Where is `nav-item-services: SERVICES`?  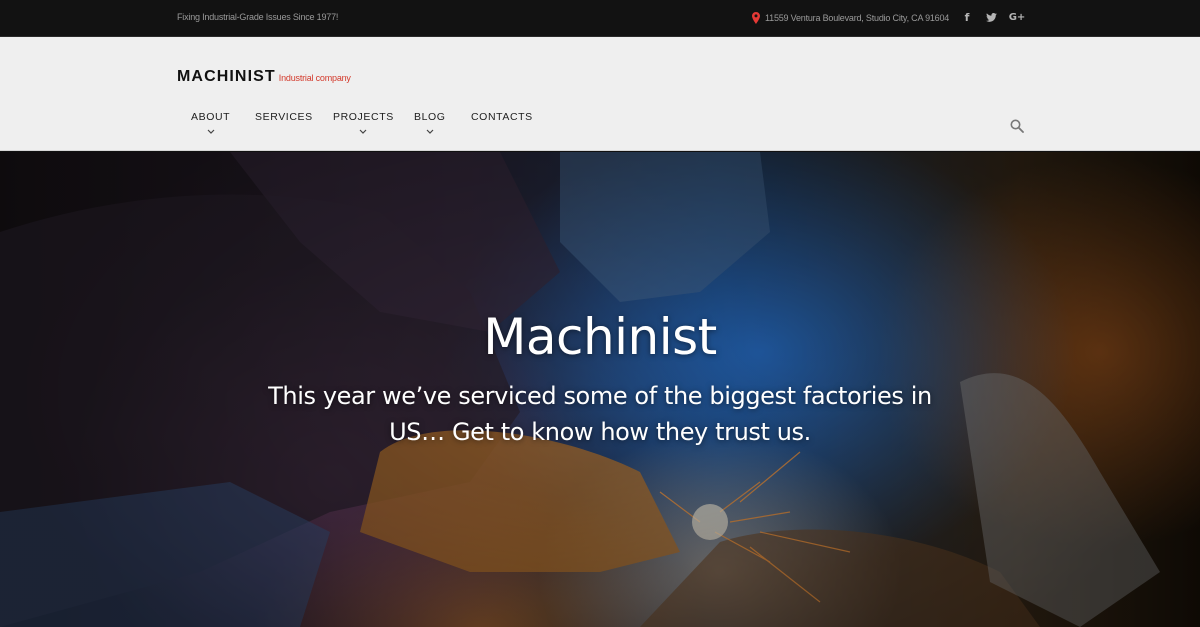 nav-item-services: SERVICES is located at coordinates (284, 128).